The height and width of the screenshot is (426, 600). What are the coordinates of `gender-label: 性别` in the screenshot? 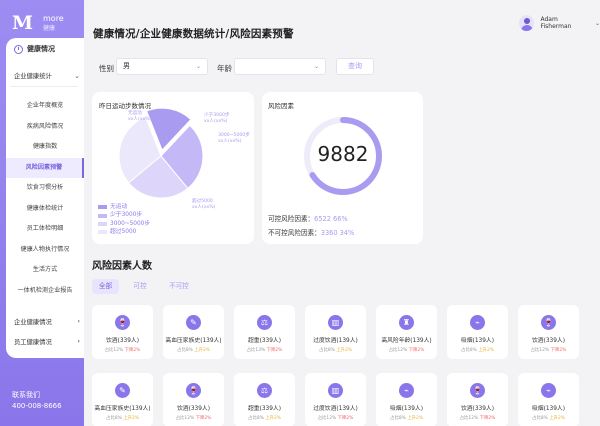 It's located at (106, 68).